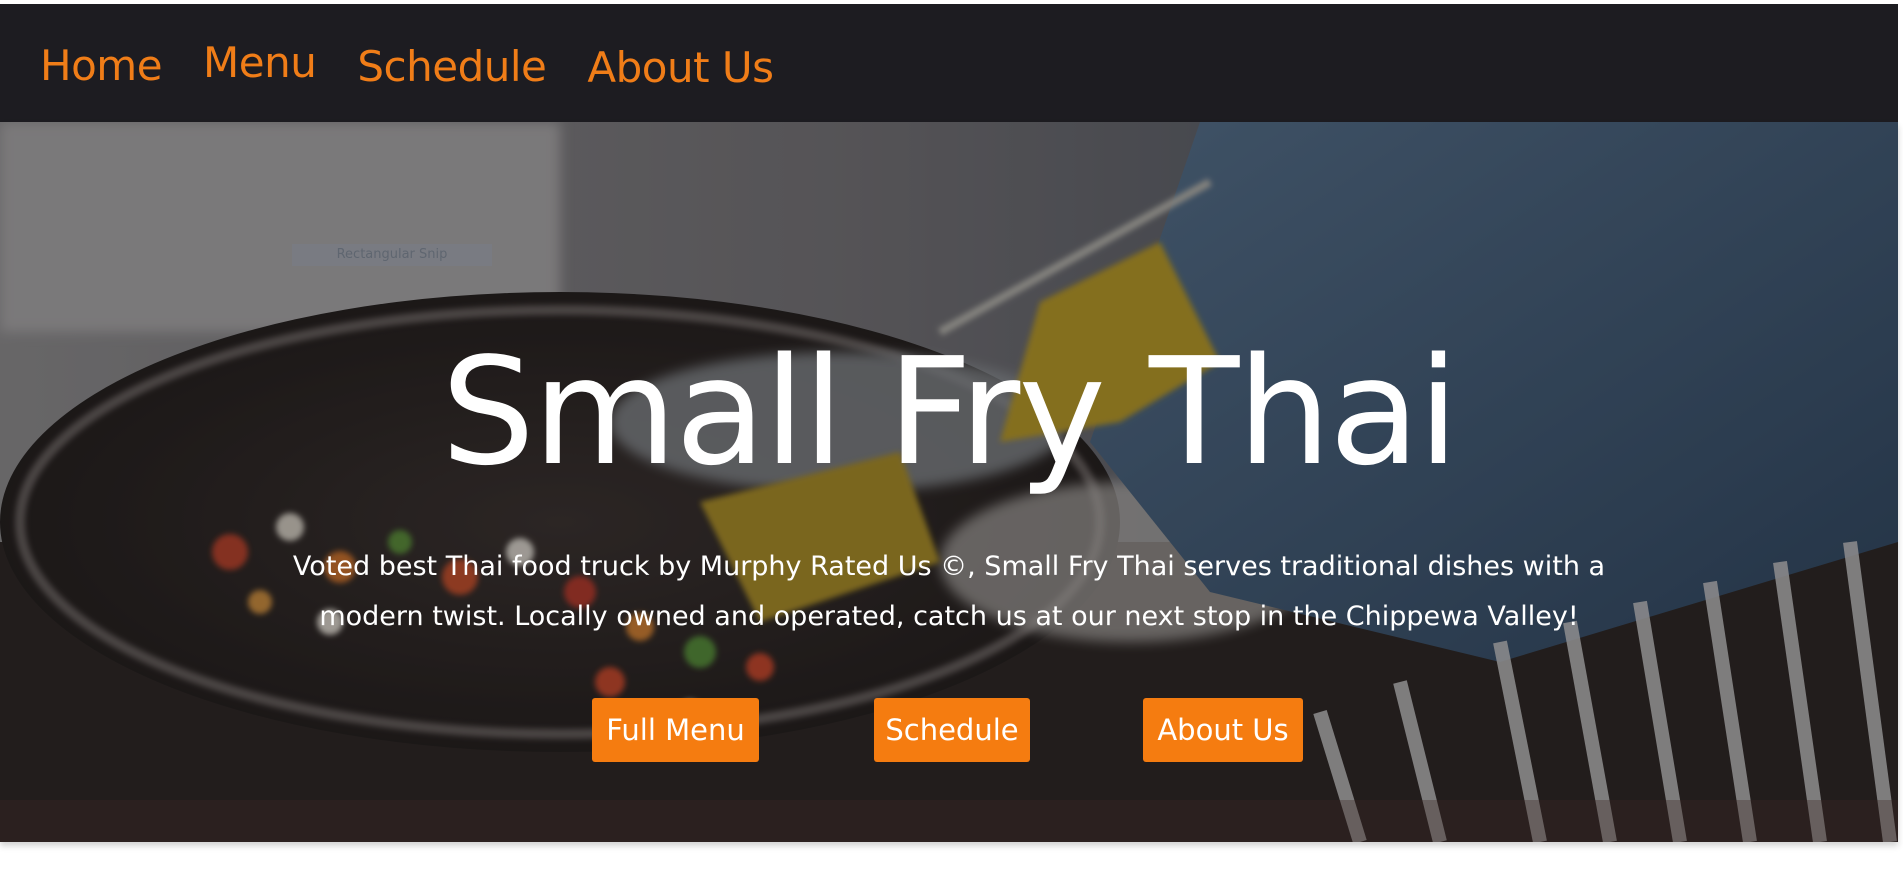  Describe the element at coordinates (952, 730) in the screenshot. I see `schedule-button: Schedule` at that location.